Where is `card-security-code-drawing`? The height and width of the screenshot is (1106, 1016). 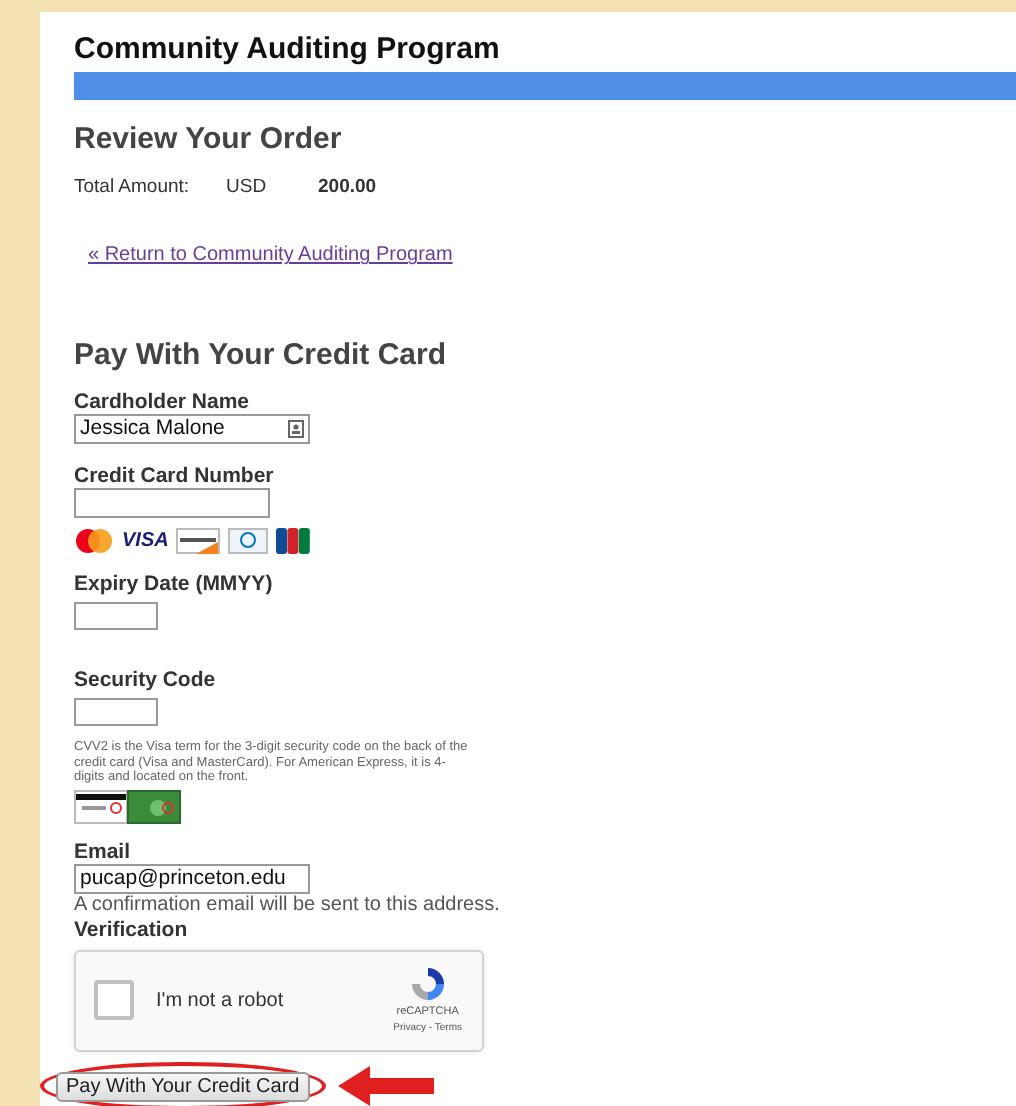 card-security-code-drawing is located at coordinates (128, 806).